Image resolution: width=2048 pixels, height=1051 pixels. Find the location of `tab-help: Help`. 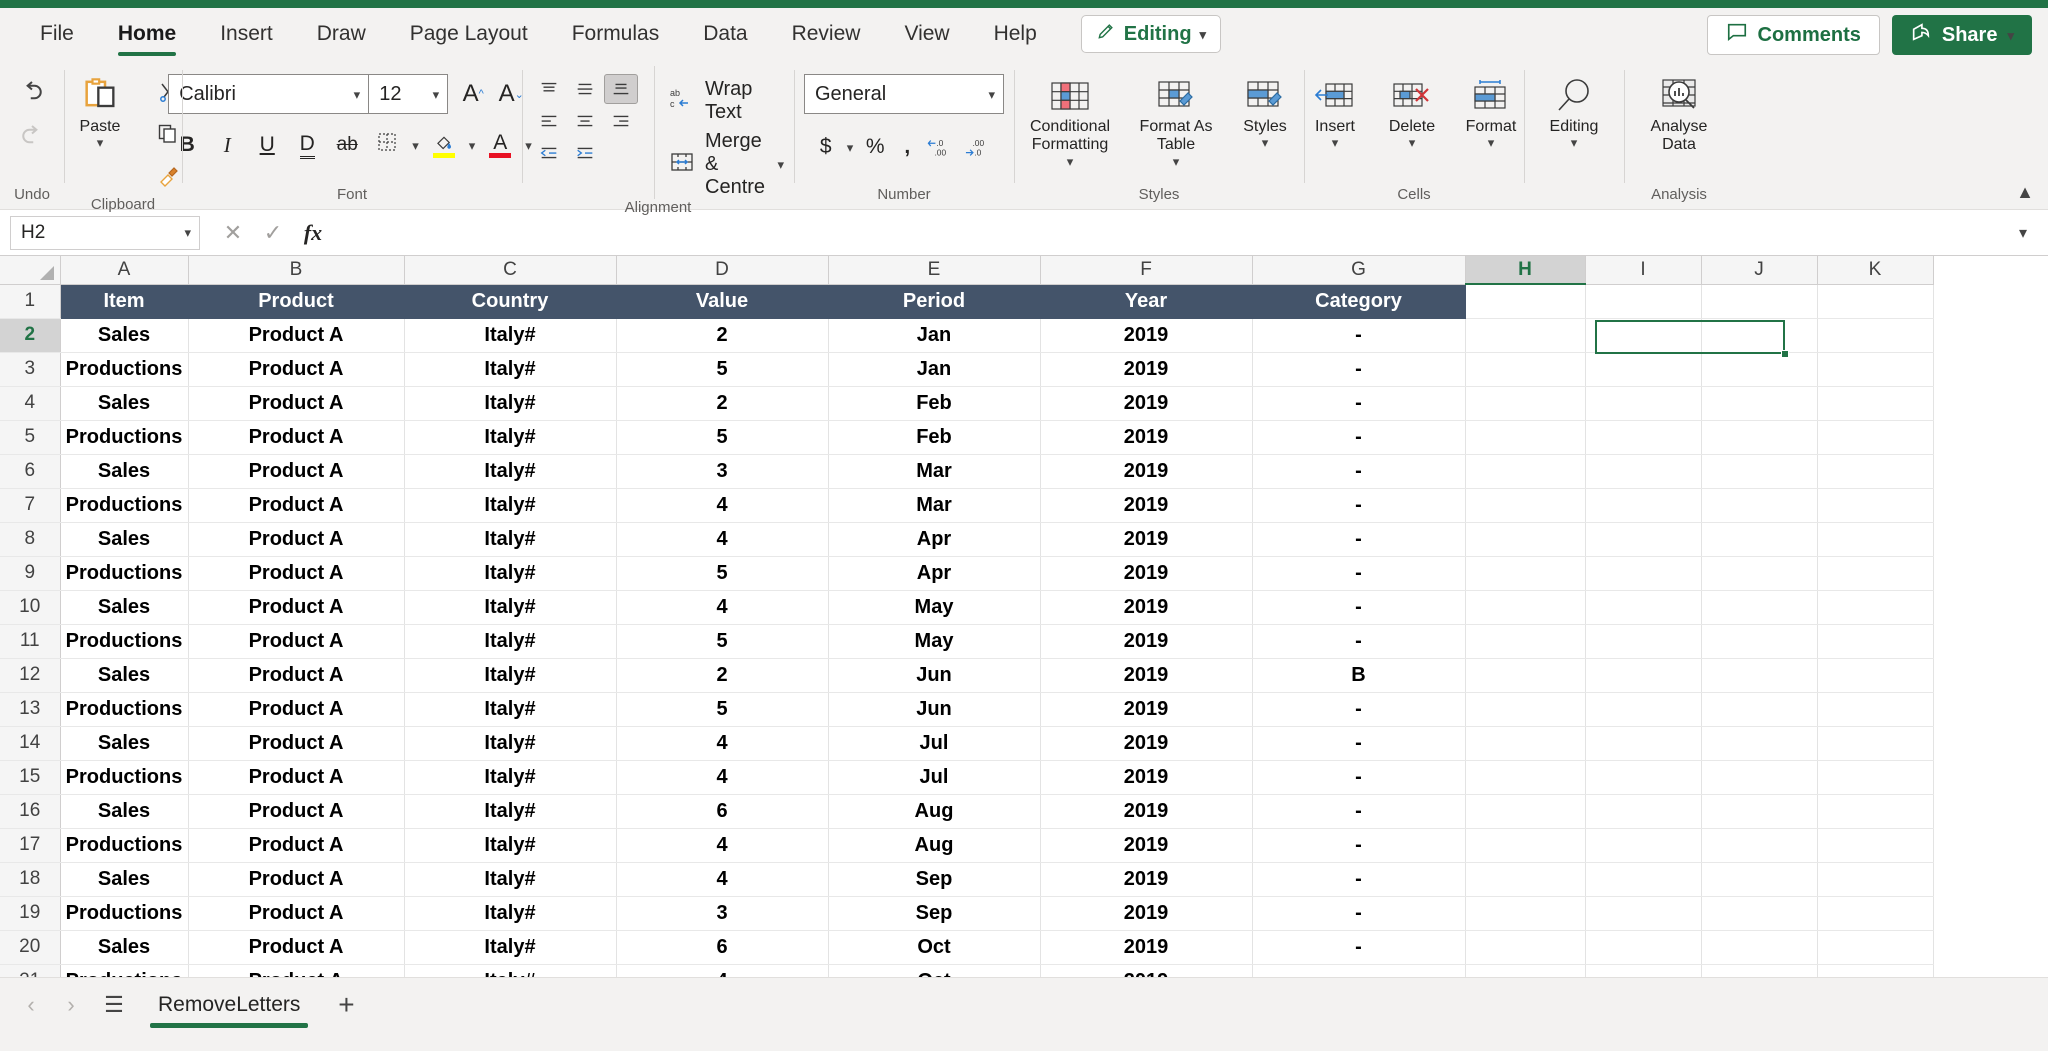

tab-help: Help is located at coordinates (1015, 34).